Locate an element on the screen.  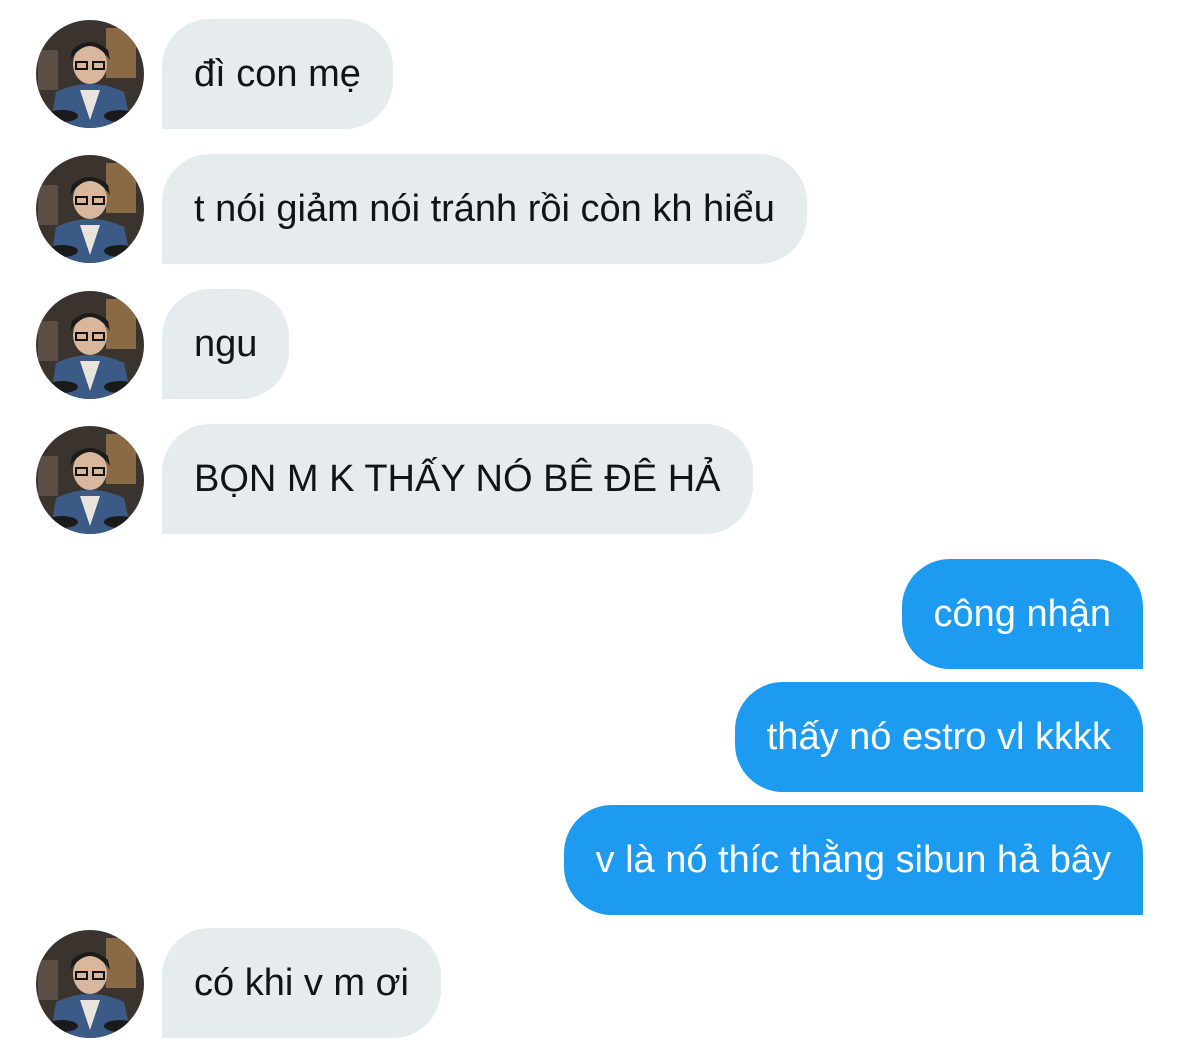
message-text: t nói giảm nói tránh rồi còn kh hiểu is located at coordinates (484, 209).